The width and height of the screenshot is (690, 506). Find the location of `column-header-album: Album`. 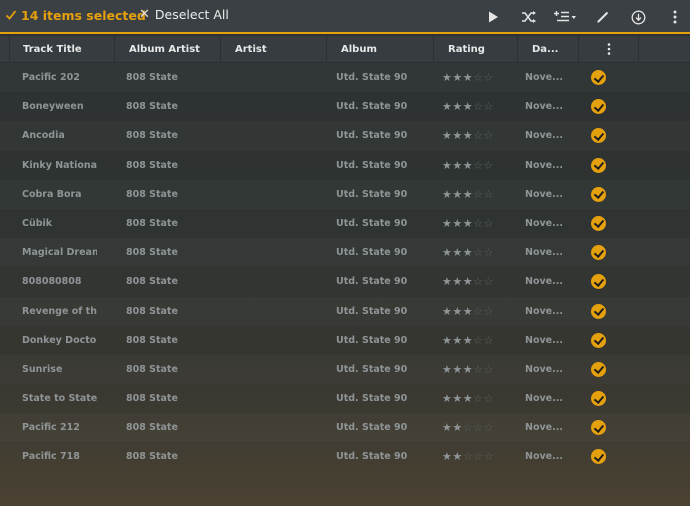

column-header-album: Album is located at coordinates (380, 49).